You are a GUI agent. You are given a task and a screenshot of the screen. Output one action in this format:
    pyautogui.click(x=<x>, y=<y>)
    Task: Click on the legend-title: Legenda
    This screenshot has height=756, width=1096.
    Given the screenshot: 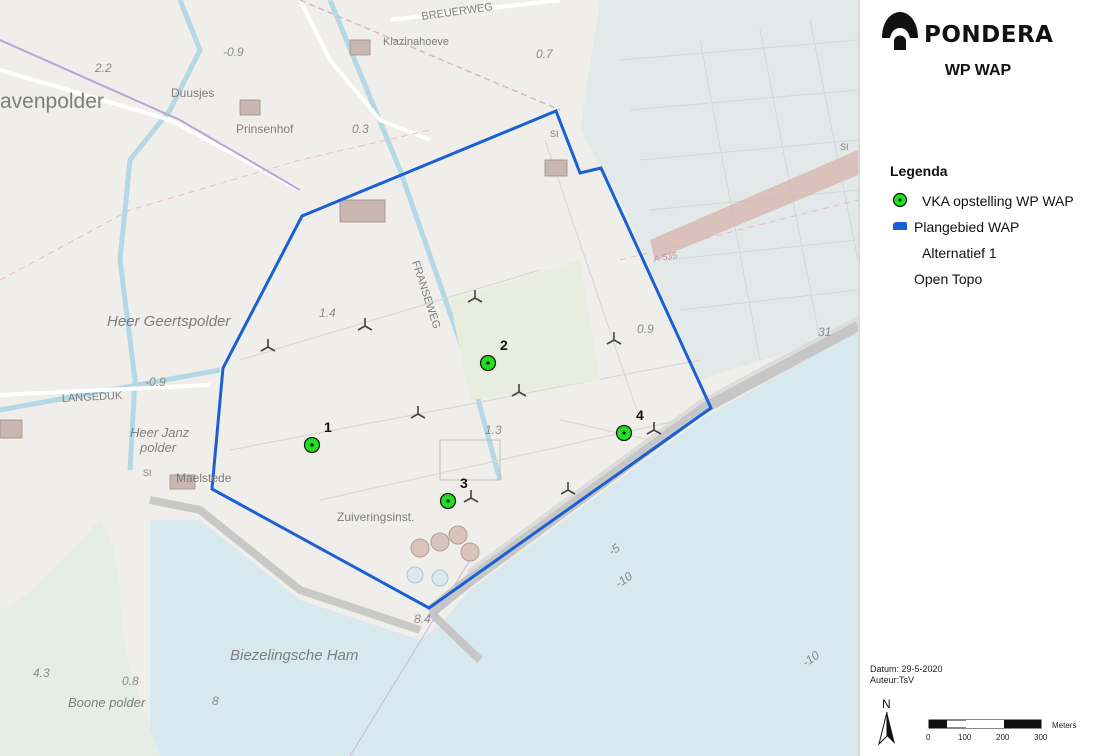 What is the action you would take?
    pyautogui.click(x=919, y=171)
    